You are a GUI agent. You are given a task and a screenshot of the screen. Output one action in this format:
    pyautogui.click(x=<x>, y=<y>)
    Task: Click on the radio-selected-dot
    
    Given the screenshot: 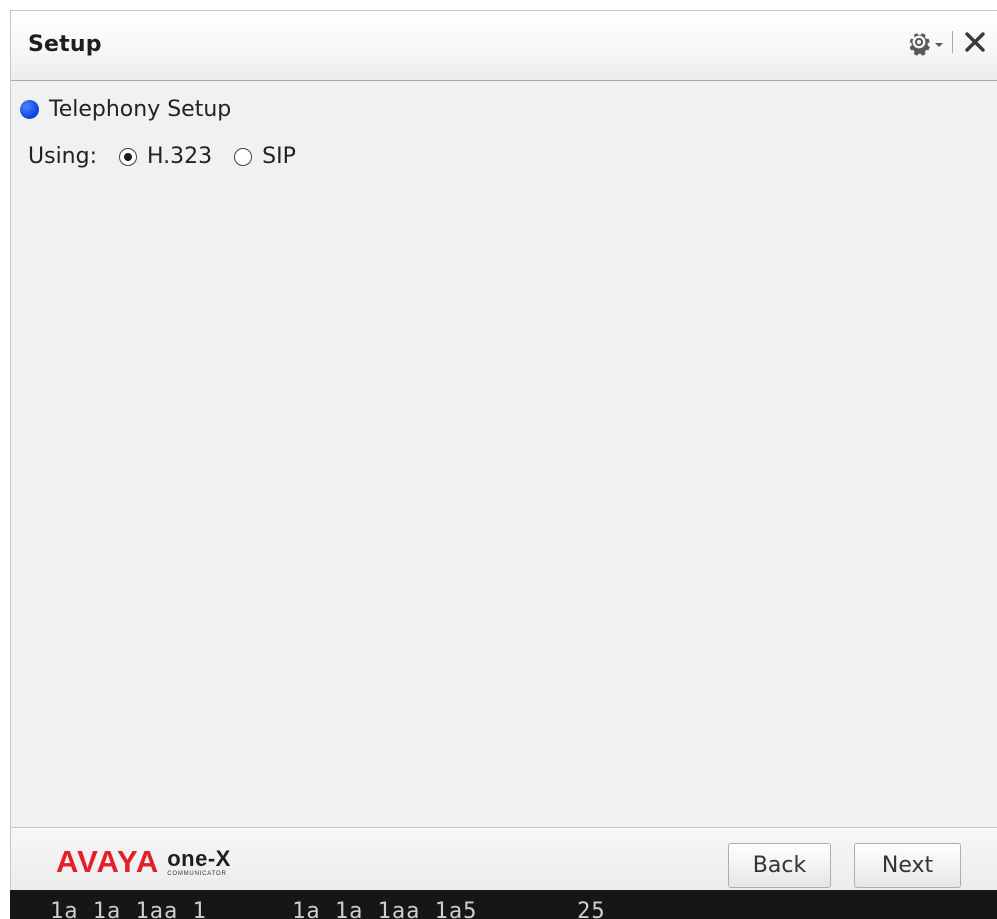 What is the action you would take?
    pyautogui.click(x=128, y=156)
    